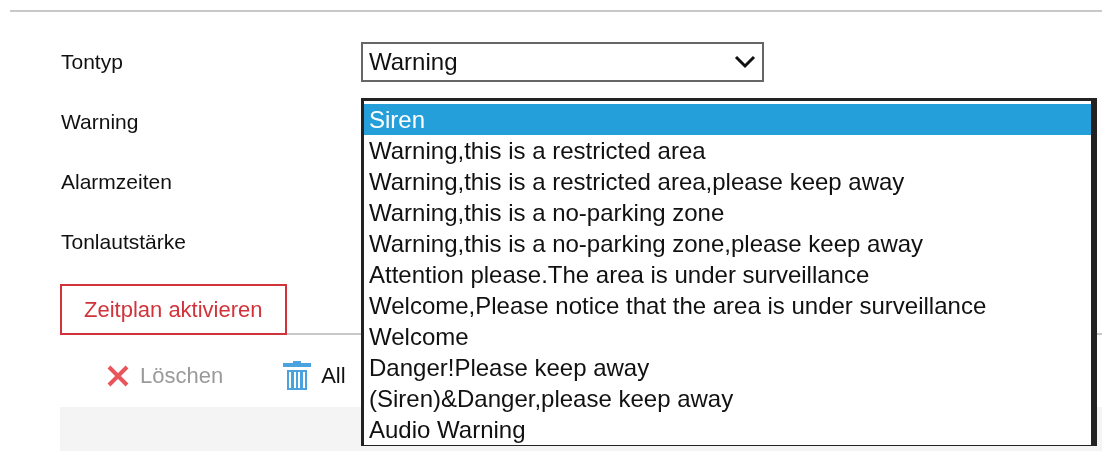 Image resolution: width=1102 pixels, height=451 pixels. I want to click on delete-all-button: All, so click(314, 376).